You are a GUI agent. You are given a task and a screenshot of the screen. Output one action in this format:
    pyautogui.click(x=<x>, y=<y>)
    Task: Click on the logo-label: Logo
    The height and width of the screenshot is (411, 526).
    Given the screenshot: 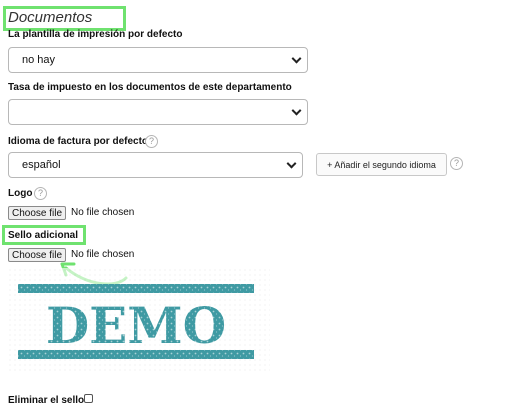 What is the action you would take?
    pyautogui.click(x=20, y=193)
    